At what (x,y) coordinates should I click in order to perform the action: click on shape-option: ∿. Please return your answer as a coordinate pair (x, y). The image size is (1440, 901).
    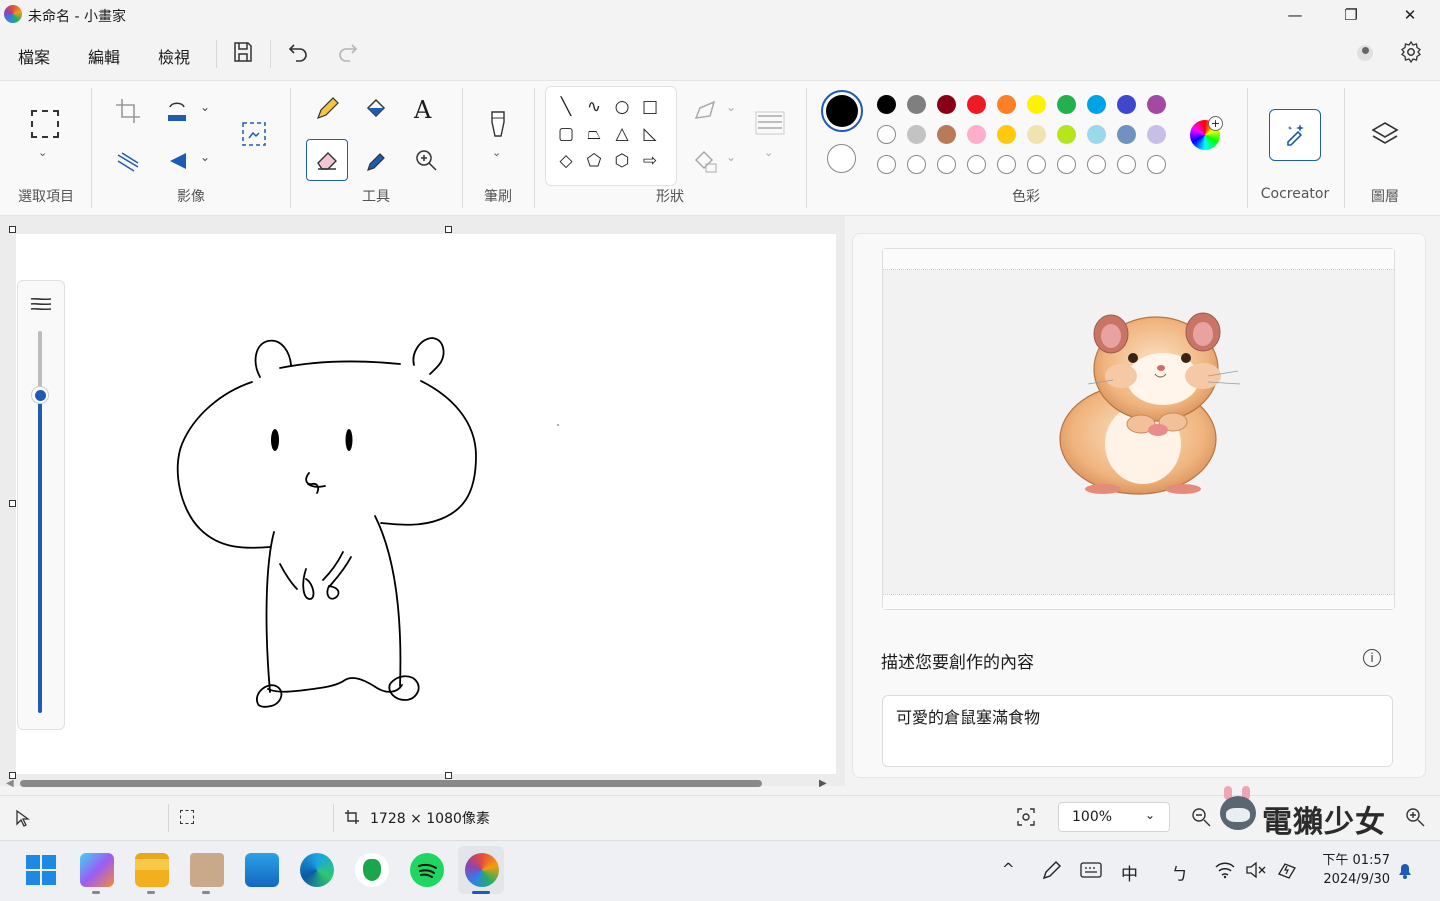
    Looking at the image, I should click on (594, 106).